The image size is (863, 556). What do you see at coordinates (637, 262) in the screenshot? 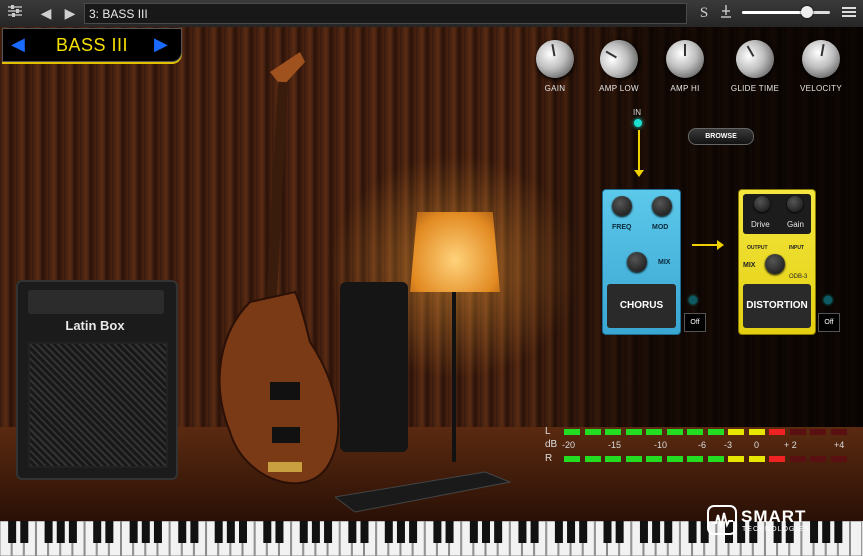
I see `chorus-mix-knob` at bounding box center [637, 262].